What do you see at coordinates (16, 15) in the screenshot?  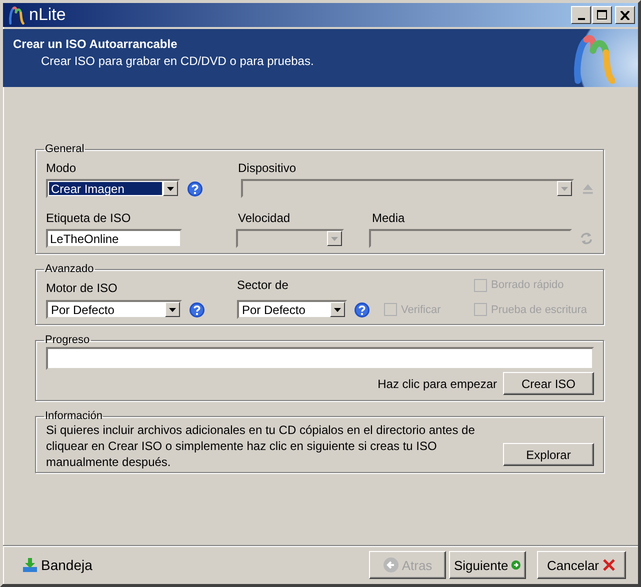 I see `app-logo-icon` at bounding box center [16, 15].